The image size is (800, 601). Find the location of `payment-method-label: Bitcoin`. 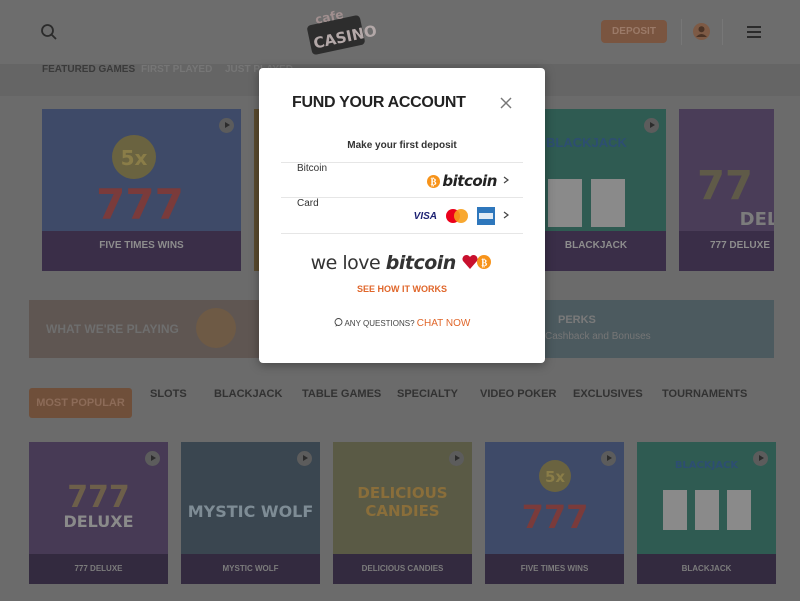

payment-method-label: Bitcoin is located at coordinates (312, 168).